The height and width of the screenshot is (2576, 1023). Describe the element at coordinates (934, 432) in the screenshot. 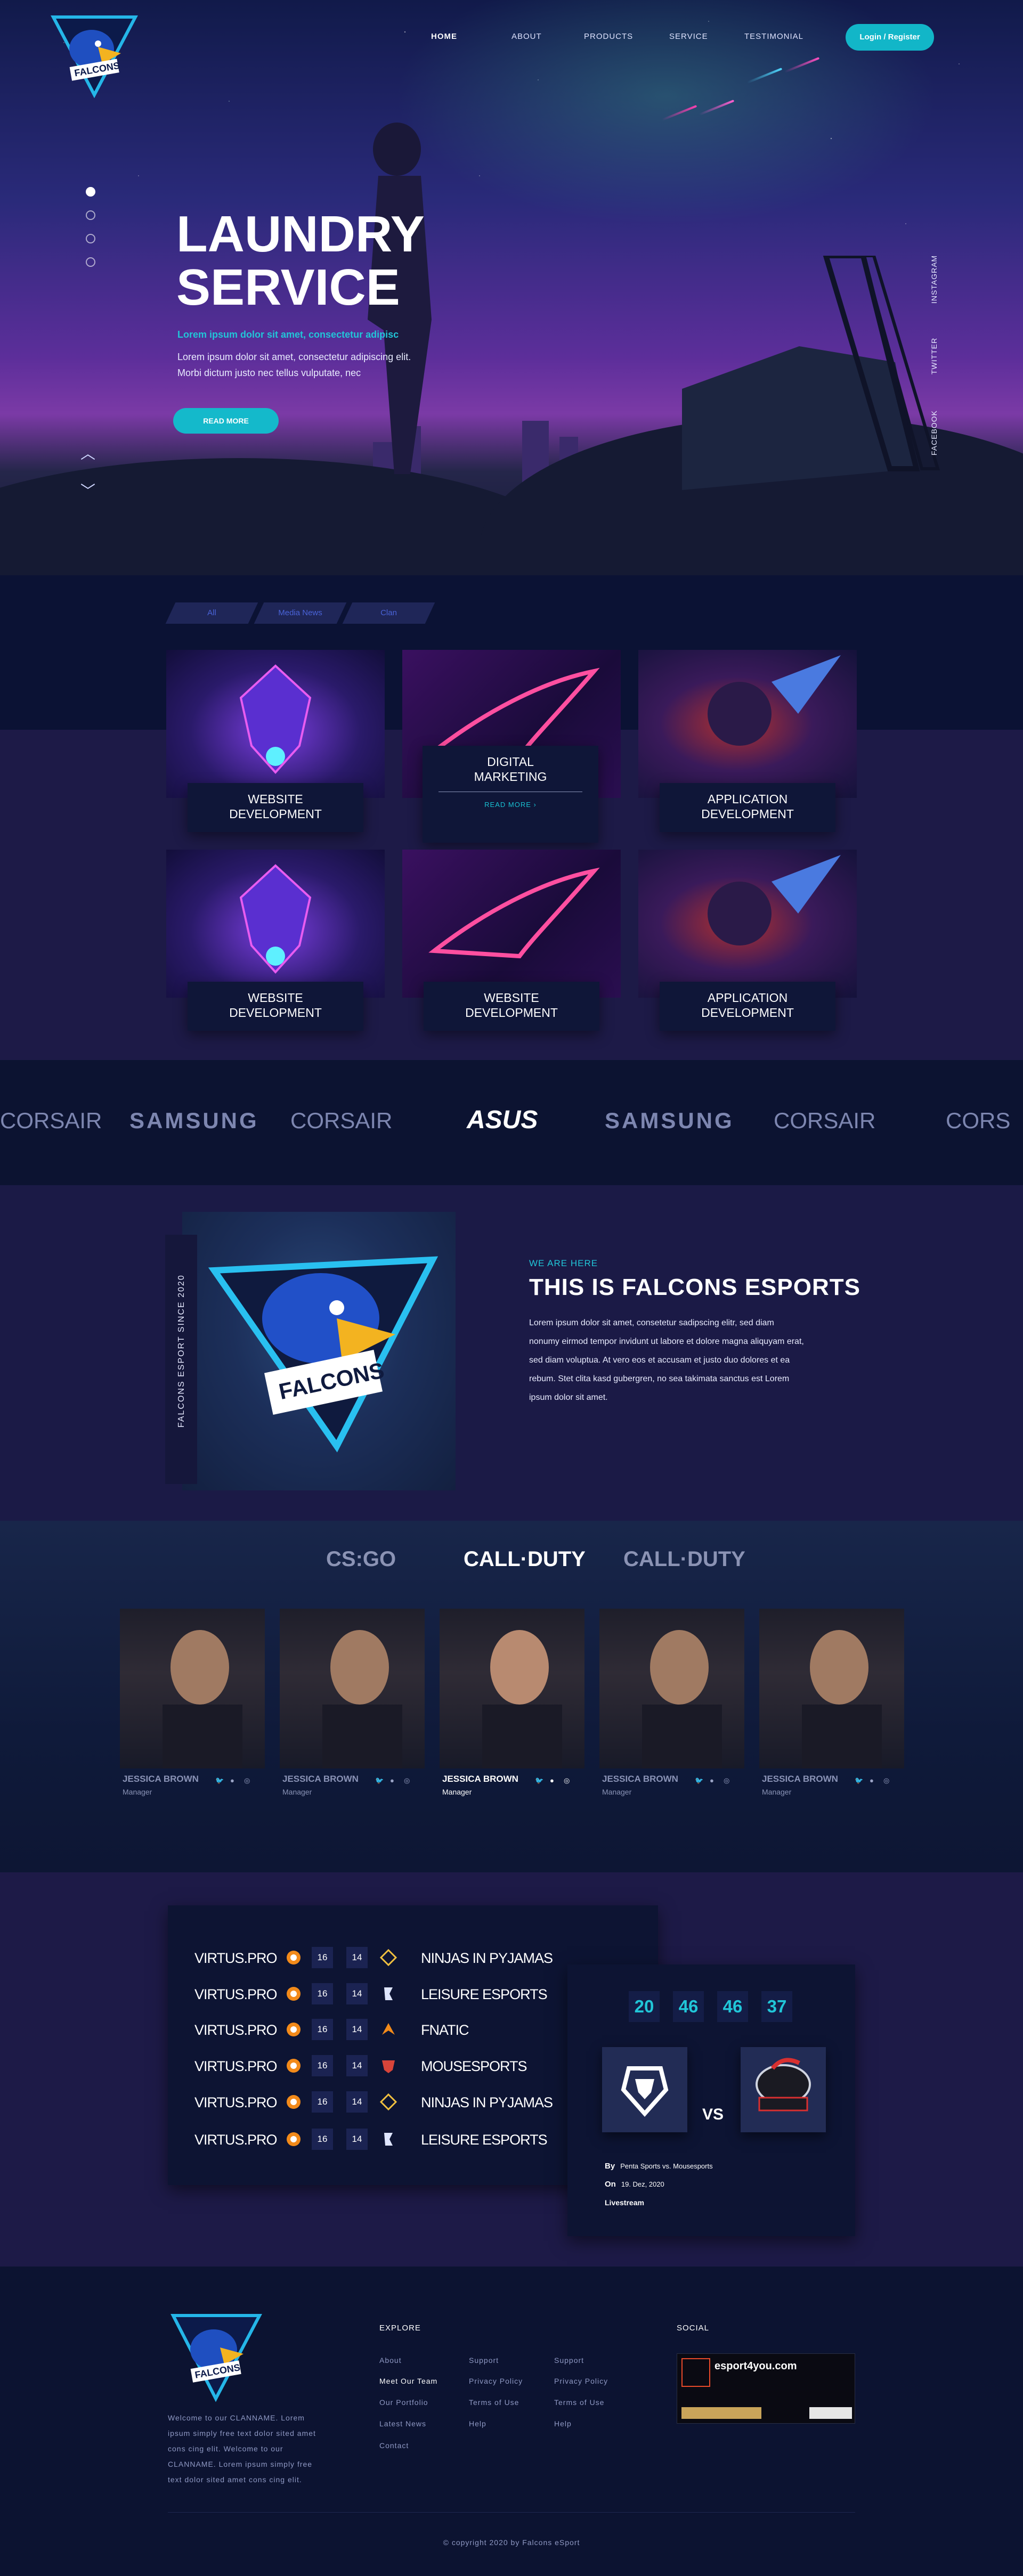

I see `social-facebook-link: FACEBOOK` at that location.